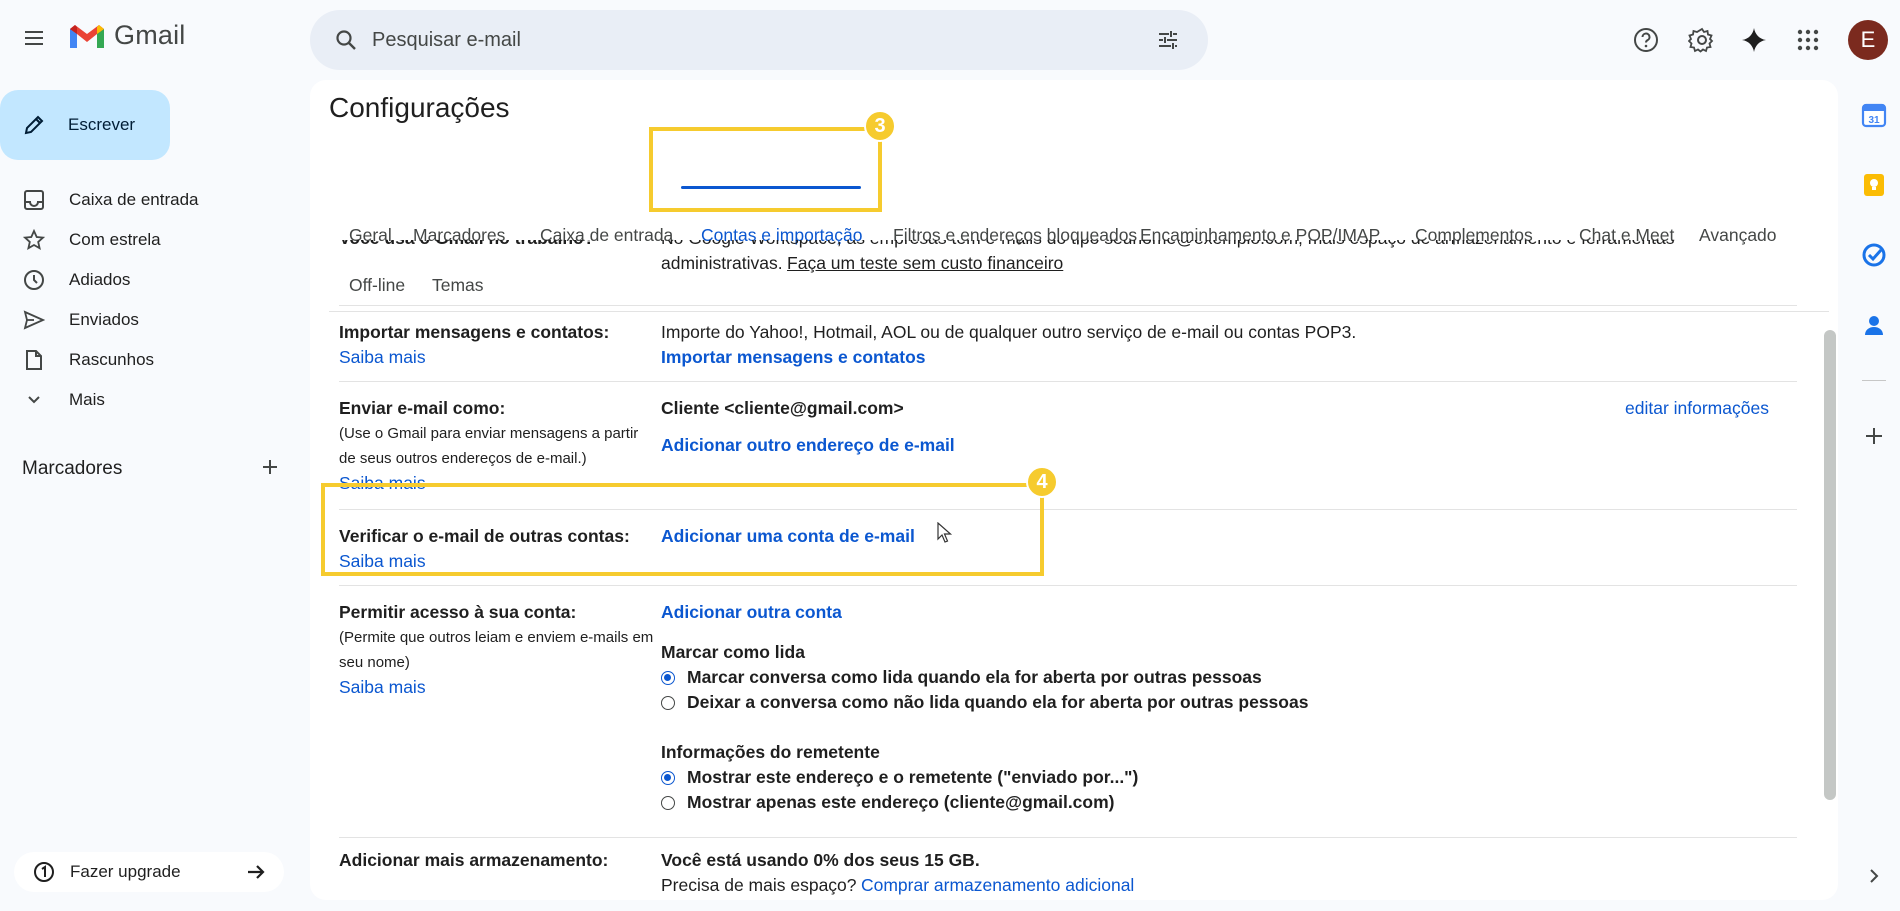 The width and height of the screenshot is (1900, 911). I want to click on contacts-icon, so click(1874, 325).